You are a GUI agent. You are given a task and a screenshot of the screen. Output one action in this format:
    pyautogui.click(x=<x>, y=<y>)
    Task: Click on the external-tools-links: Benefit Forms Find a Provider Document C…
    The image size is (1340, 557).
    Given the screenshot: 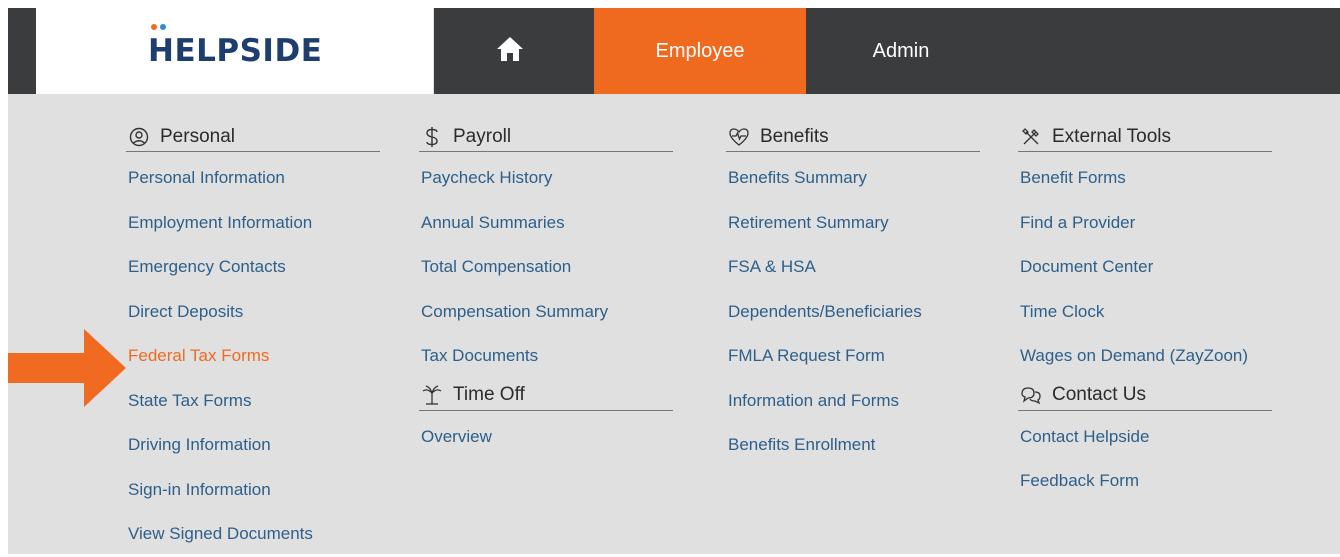 What is the action you would take?
    pyautogui.click(x=1145, y=267)
    